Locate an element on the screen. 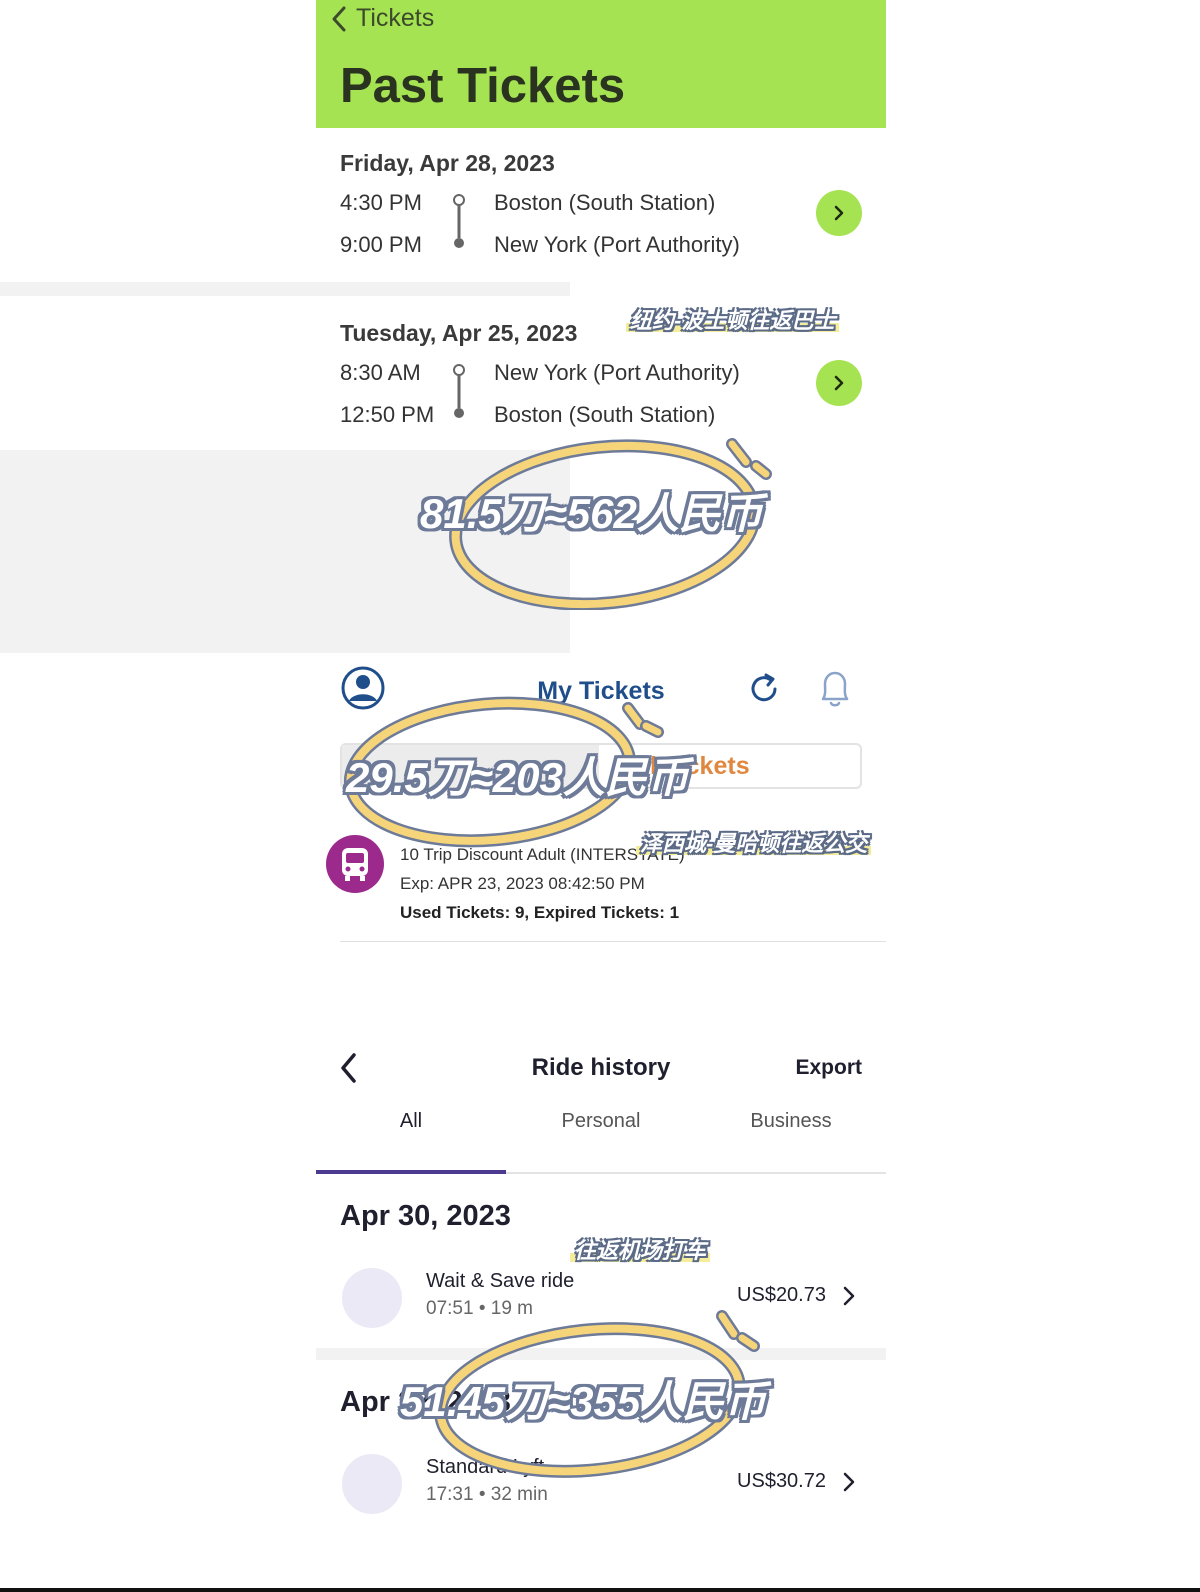 The height and width of the screenshot is (1592, 1200). ticket-expiry: Exp: APR 23, 2023 08:42:50 PM is located at coordinates (522, 883).